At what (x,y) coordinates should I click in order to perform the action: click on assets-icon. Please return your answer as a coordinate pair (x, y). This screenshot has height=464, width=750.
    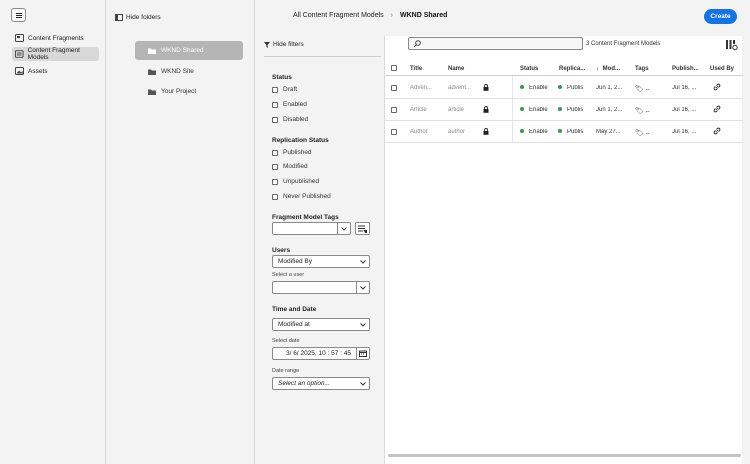
    Looking at the image, I should click on (19, 71).